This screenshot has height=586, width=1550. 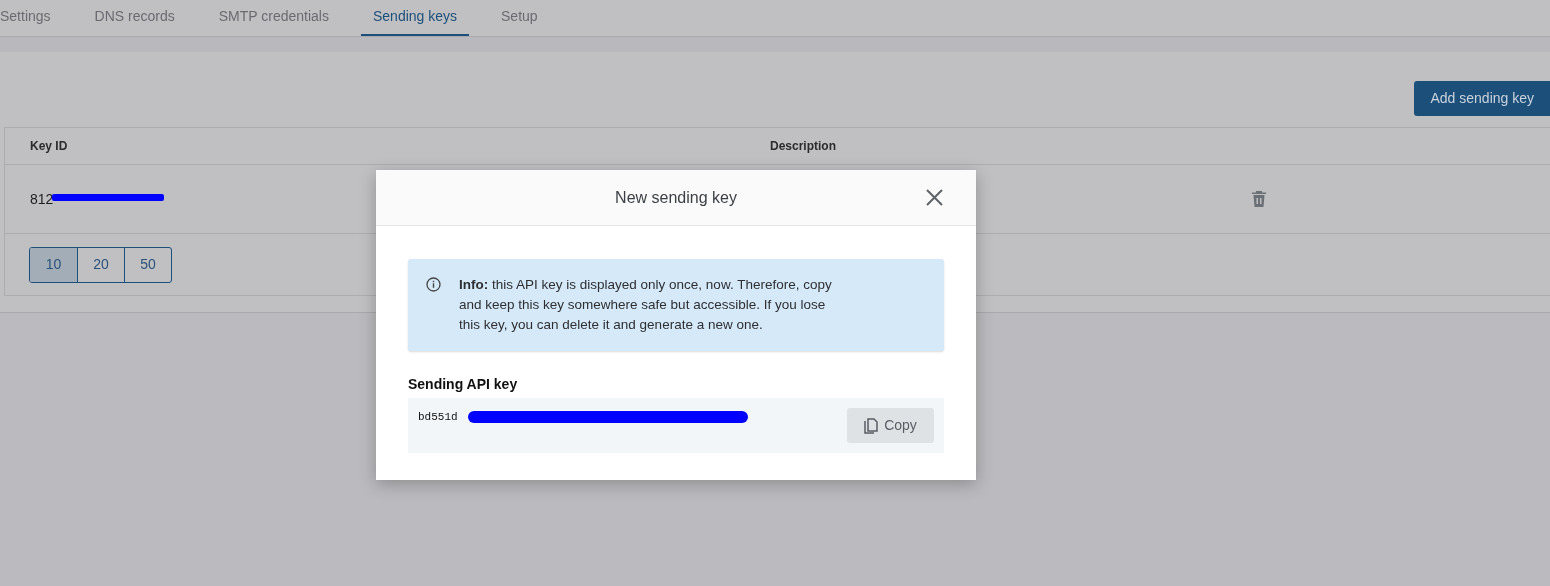 What do you see at coordinates (134, 18) in the screenshot?
I see `tab: DNS records` at bounding box center [134, 18].